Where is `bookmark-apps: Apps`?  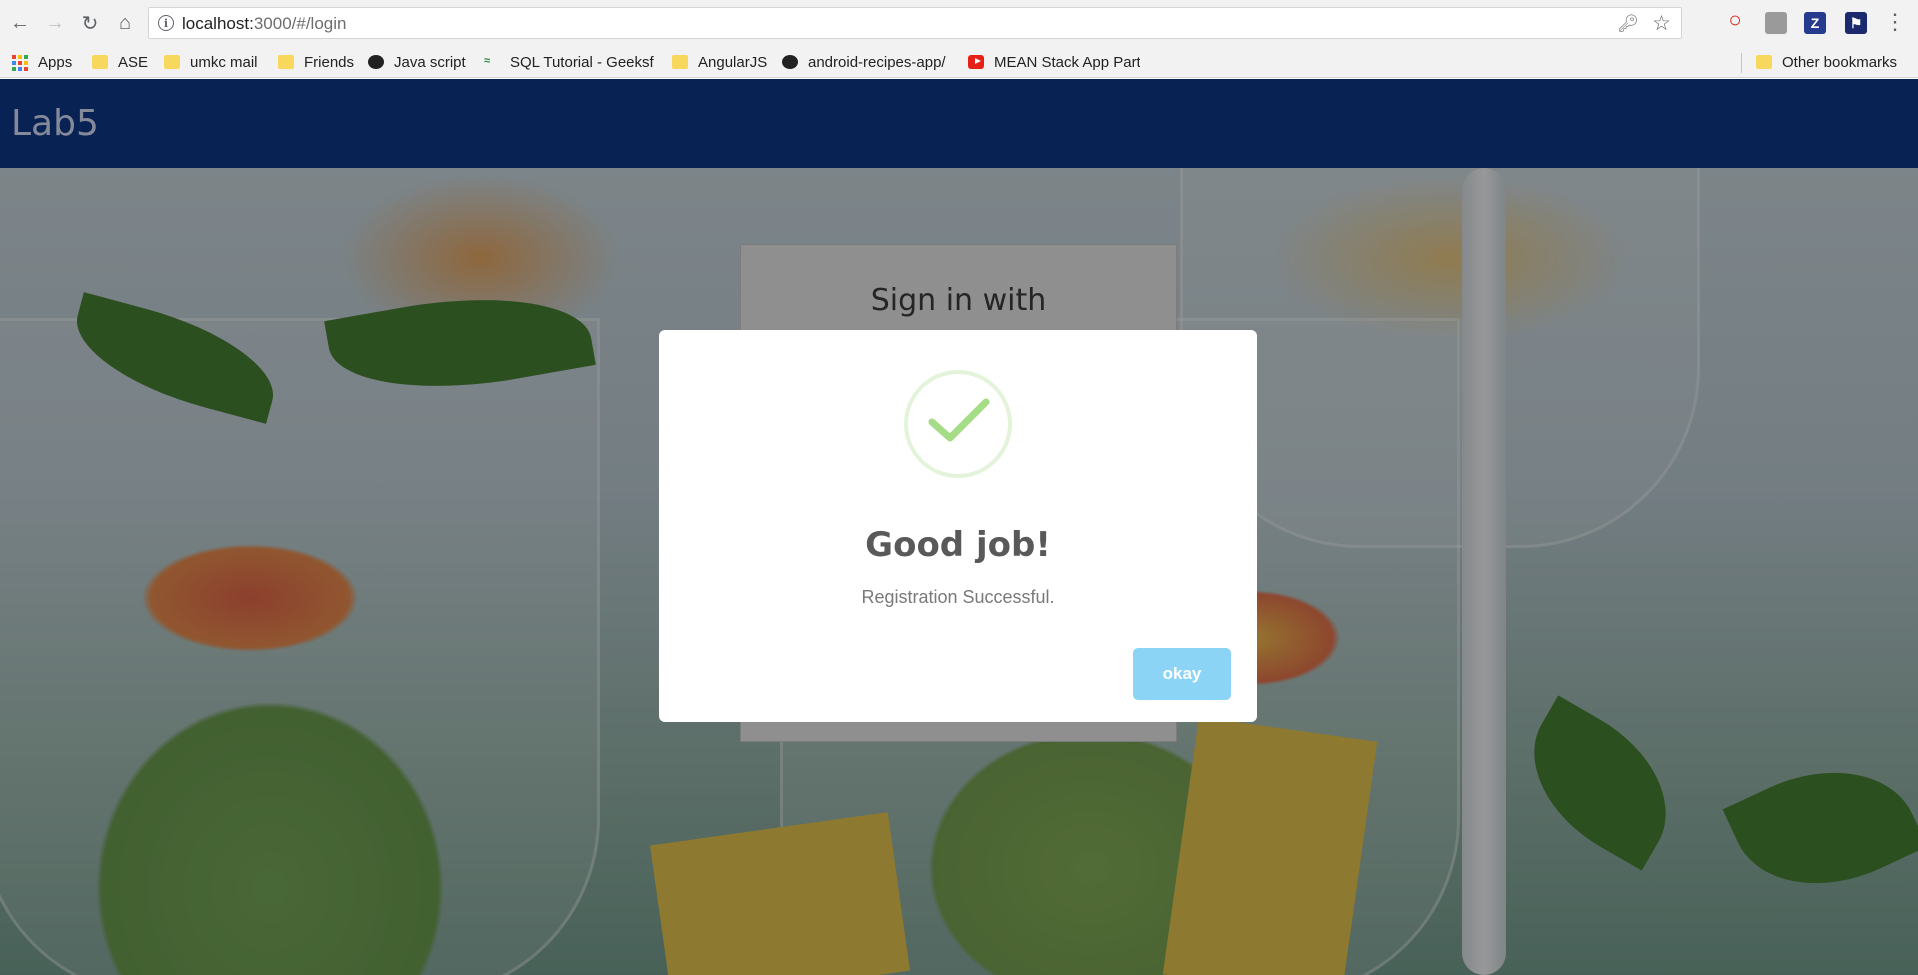
bookmark-apps: Apps is located at coordinates (42, 62).